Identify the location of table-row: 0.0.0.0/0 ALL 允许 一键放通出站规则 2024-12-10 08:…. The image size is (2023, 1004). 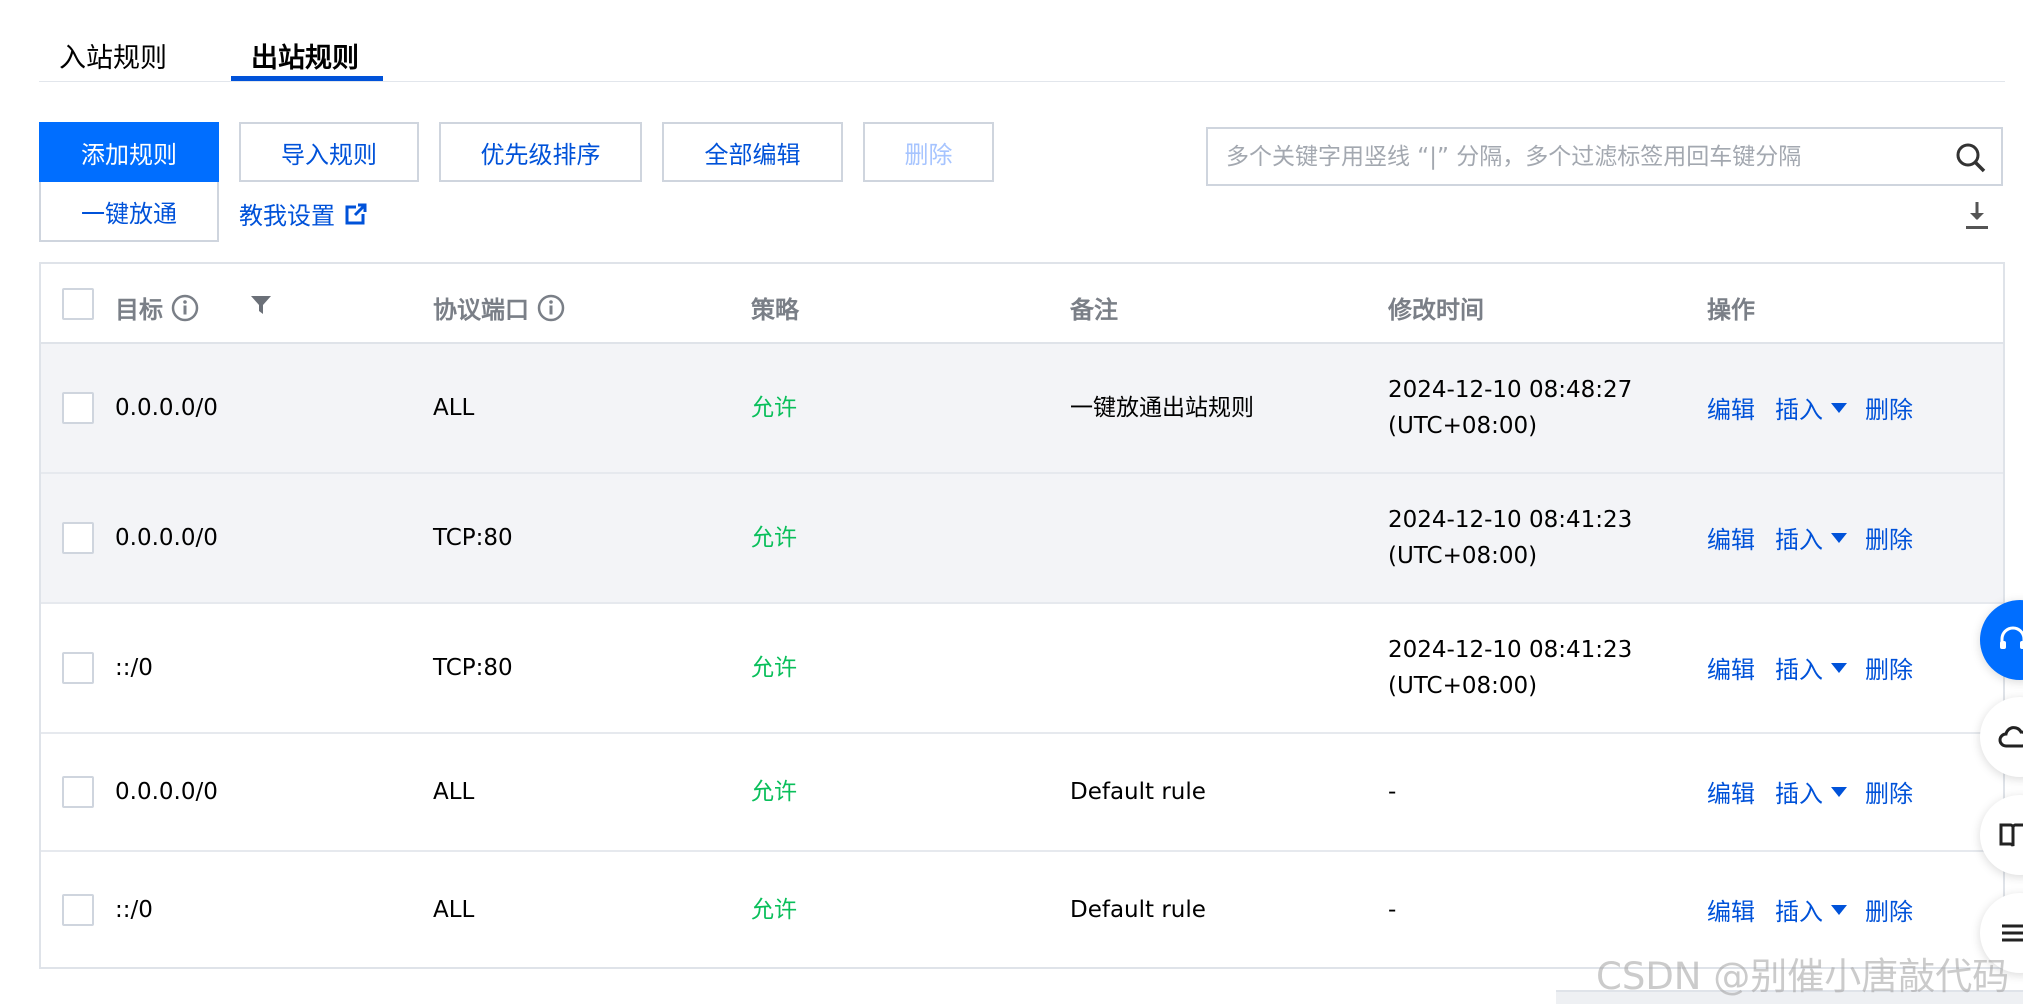
(1022, 409).